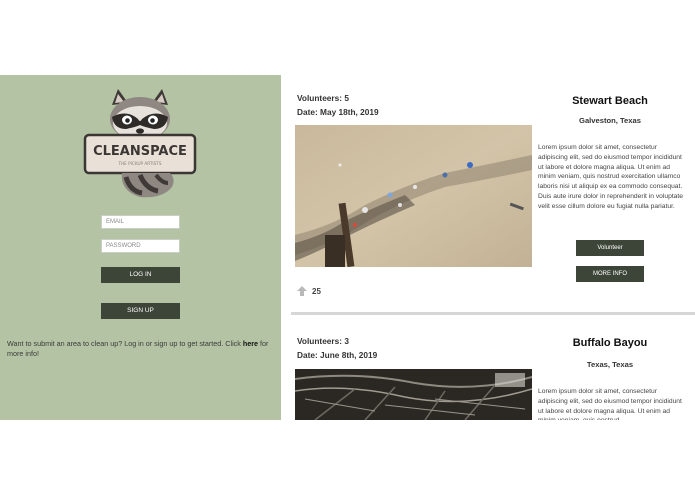 The image size is (695, 494). What do you see at coordinates (338, 112) in the screenshot?
I see `event-date: Date: May 18th, 2019` at bounding box center [338, 112].